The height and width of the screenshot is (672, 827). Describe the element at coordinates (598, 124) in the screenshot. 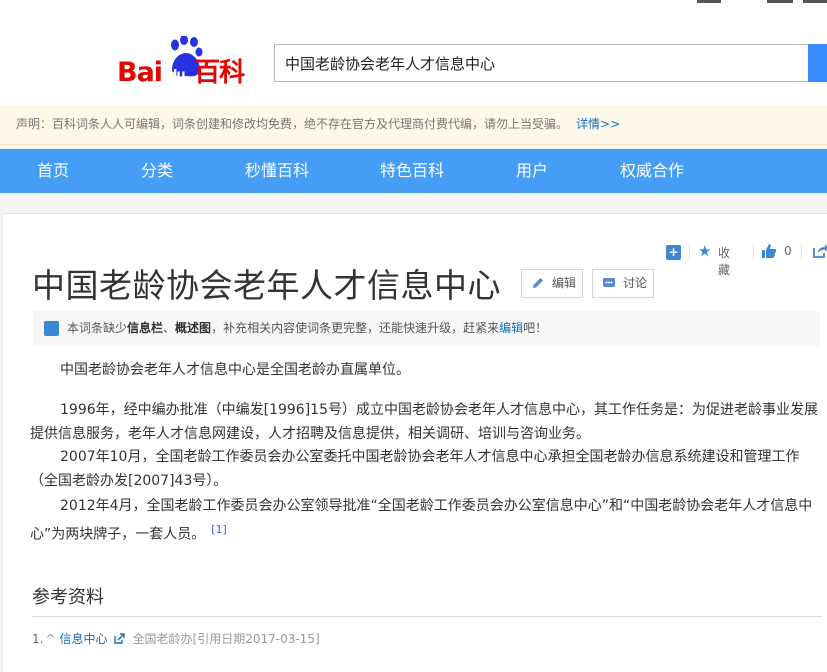

I see `disclaimer-details-link: 详情>>` at that location.